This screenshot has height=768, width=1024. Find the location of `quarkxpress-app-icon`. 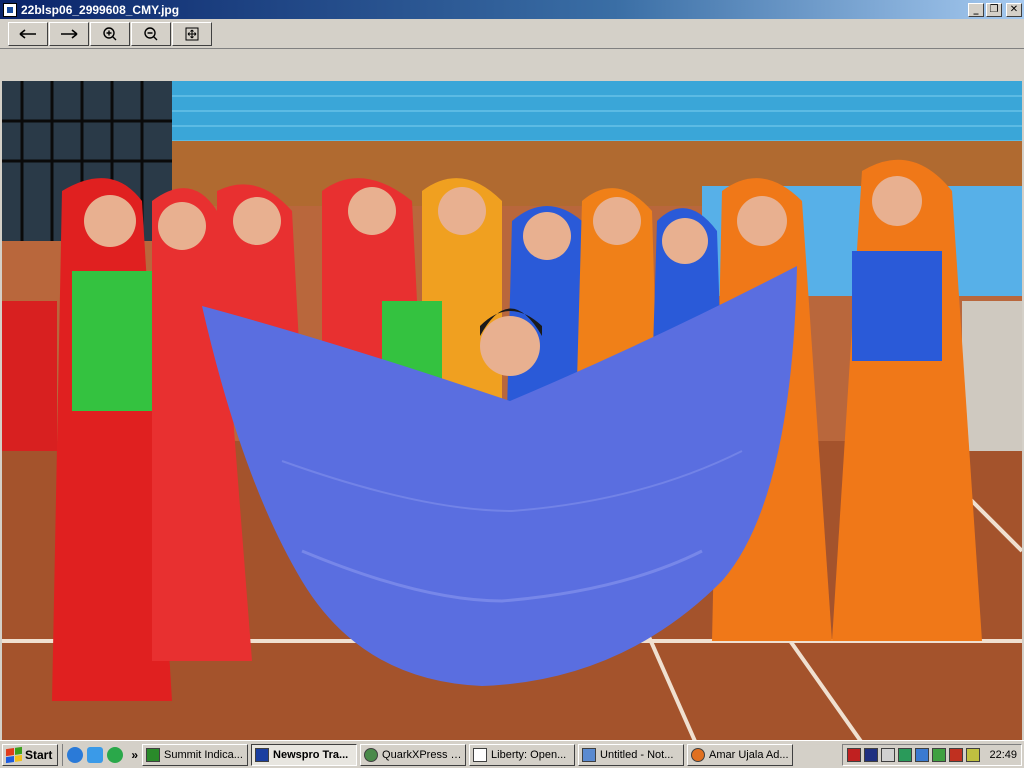

quarkxpress-app-icon is located at coordinates (371, 754).